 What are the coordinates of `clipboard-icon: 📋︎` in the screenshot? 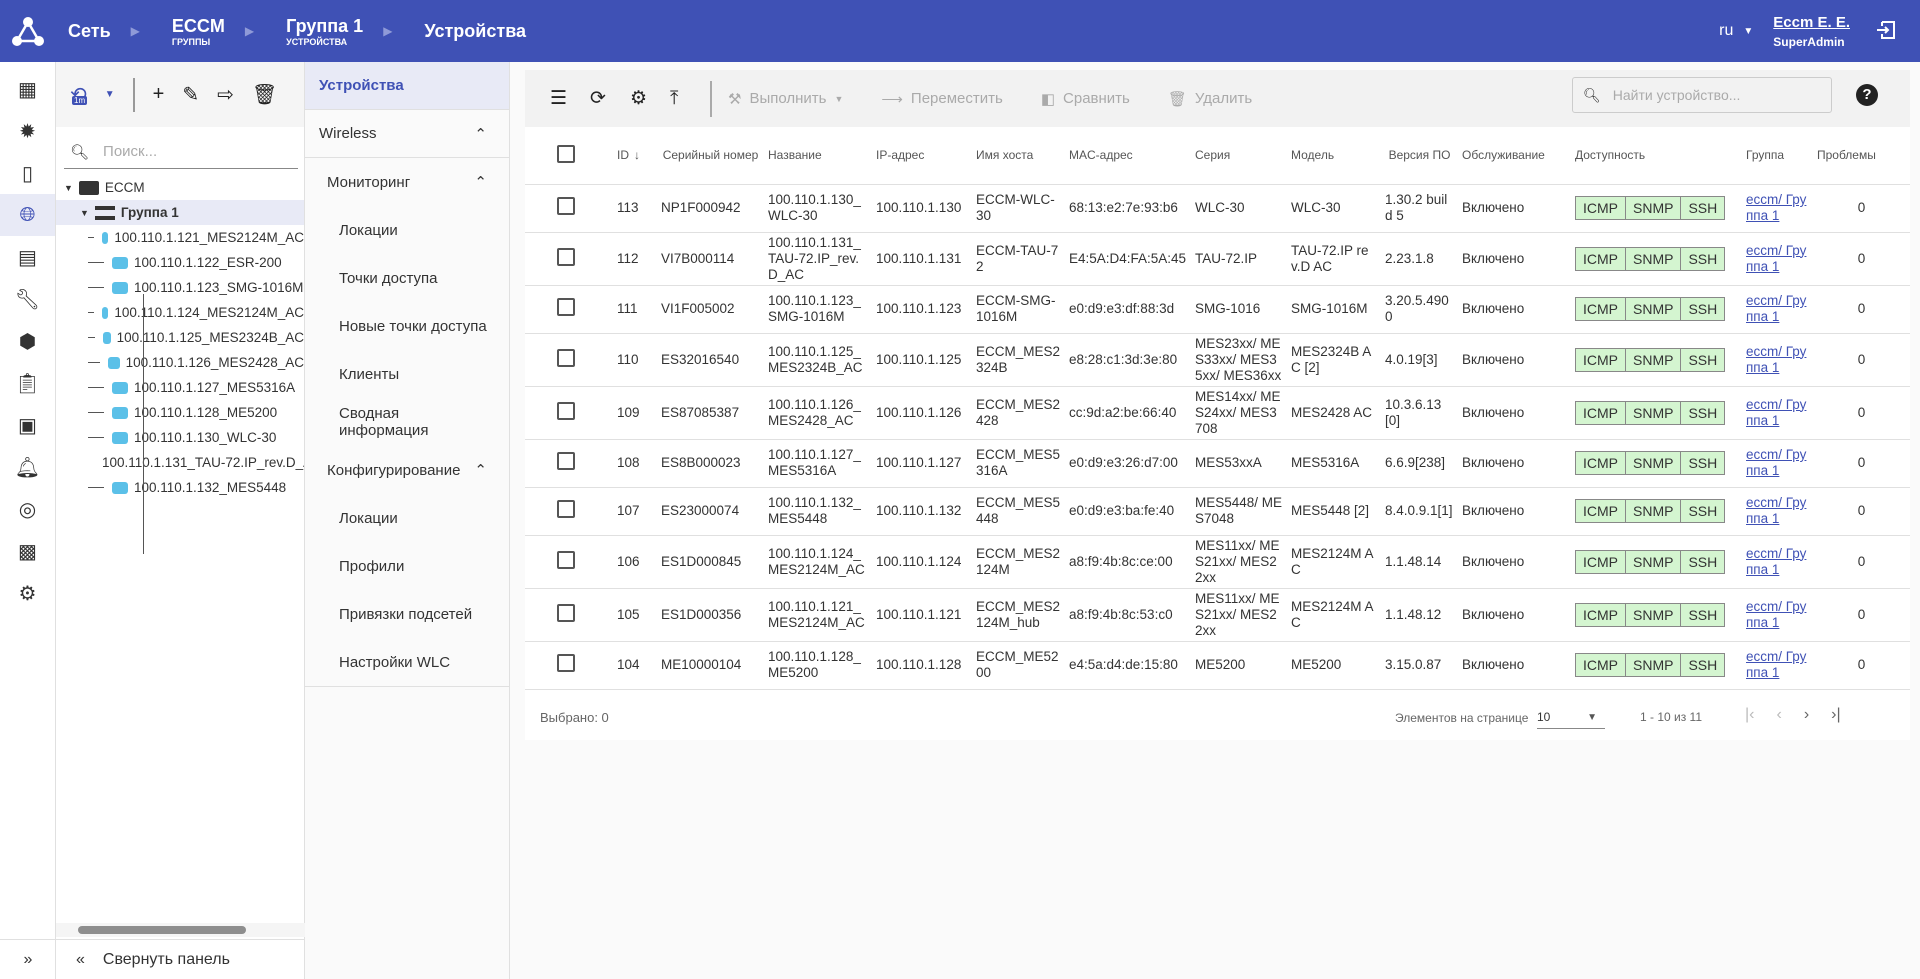 It's located at (27, 383).